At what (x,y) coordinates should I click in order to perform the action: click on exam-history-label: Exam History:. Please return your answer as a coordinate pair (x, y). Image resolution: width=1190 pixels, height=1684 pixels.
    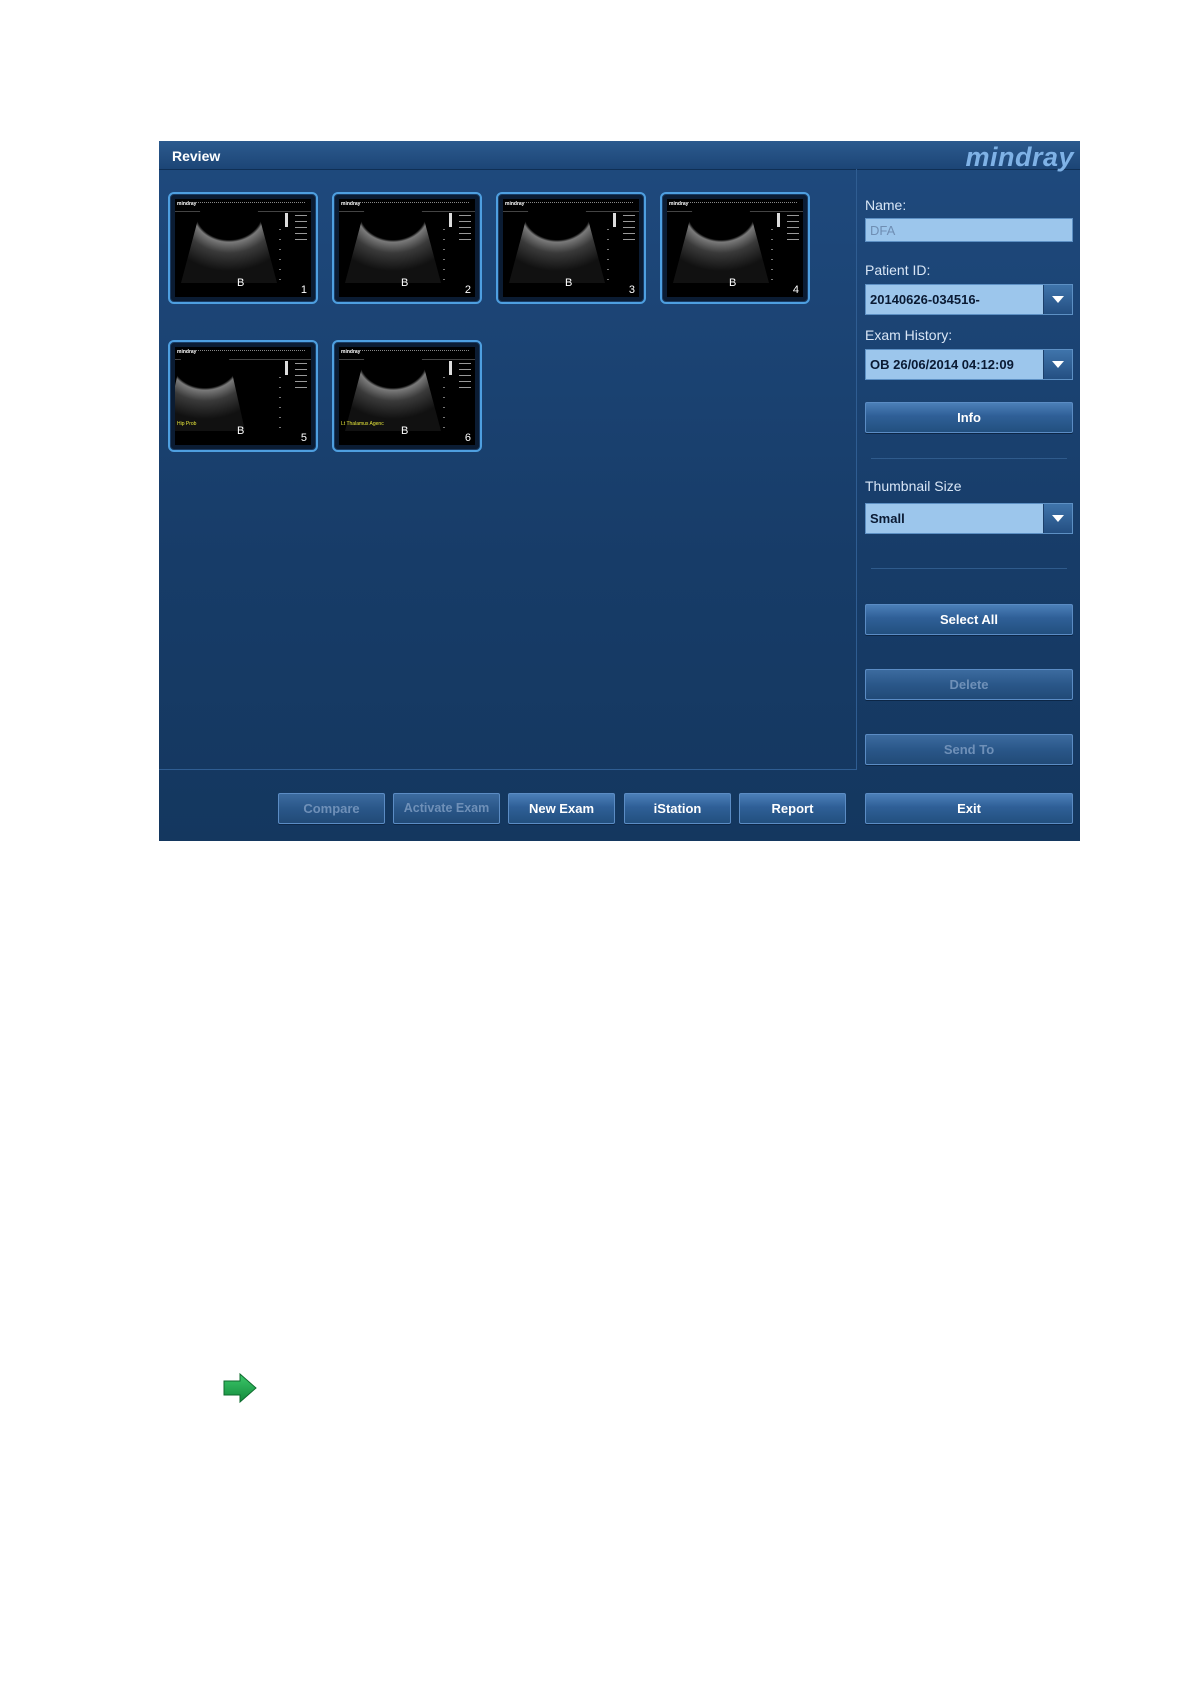
    Looking at the image, I should click on (909, 335).